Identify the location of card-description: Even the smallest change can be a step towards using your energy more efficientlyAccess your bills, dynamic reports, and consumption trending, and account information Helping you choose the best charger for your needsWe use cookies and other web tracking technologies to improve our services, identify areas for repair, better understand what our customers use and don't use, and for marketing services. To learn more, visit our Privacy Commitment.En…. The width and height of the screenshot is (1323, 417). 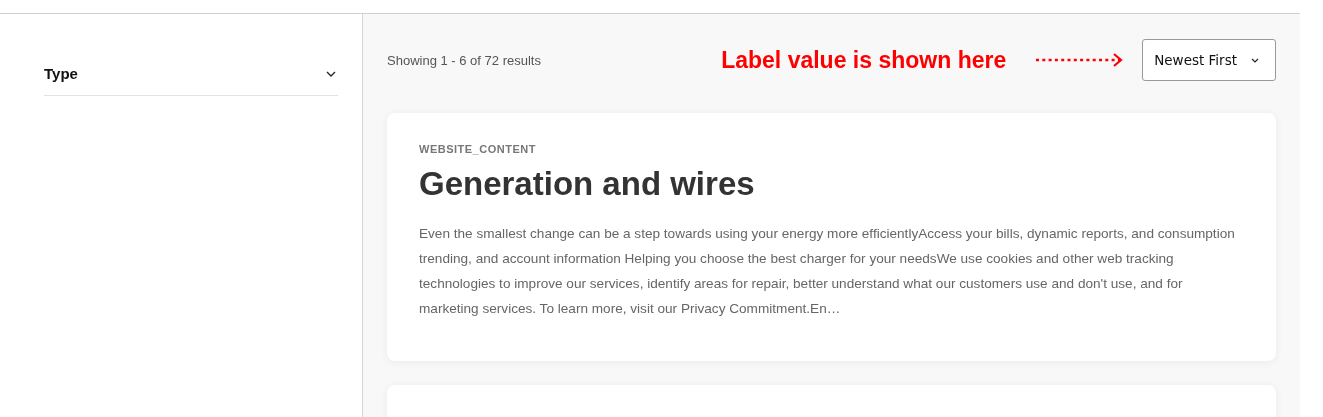
(827, 271).